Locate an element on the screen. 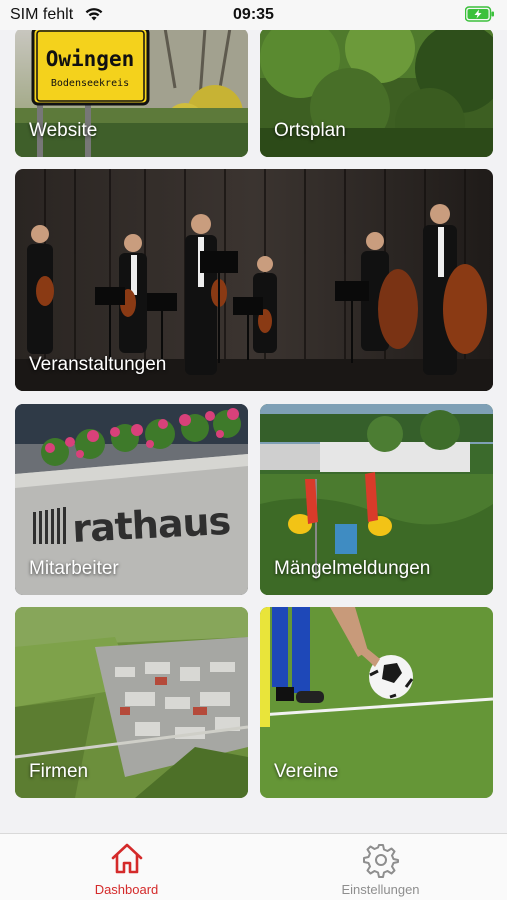 This screenshot has width=507, height=900. tile-firmen: Firmen is located at coordinates (131, 702).